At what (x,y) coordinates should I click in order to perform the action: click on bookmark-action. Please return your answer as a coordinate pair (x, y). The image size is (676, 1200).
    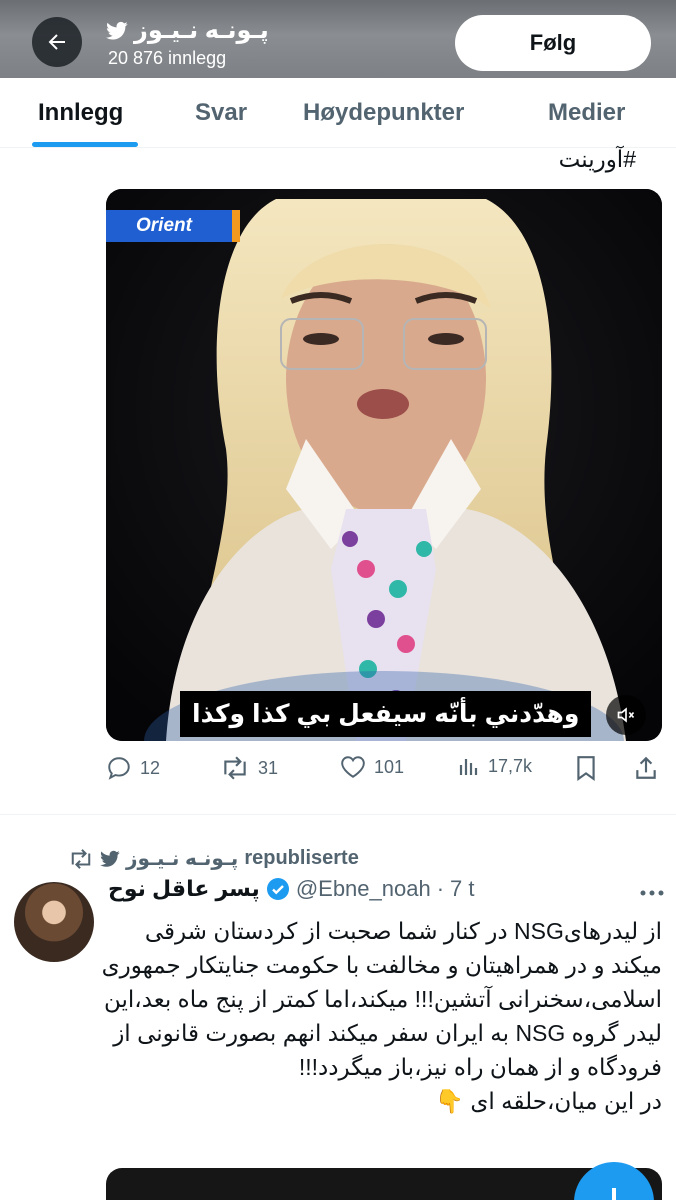
    Looking at the image, I should click on (586, 768).